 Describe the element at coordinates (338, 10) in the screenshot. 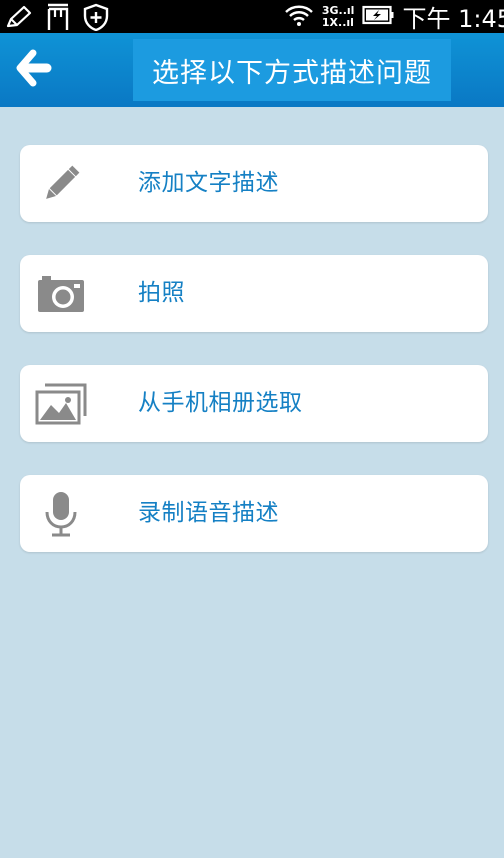

I see `network-3g-label: 3G..ıl` at that location.